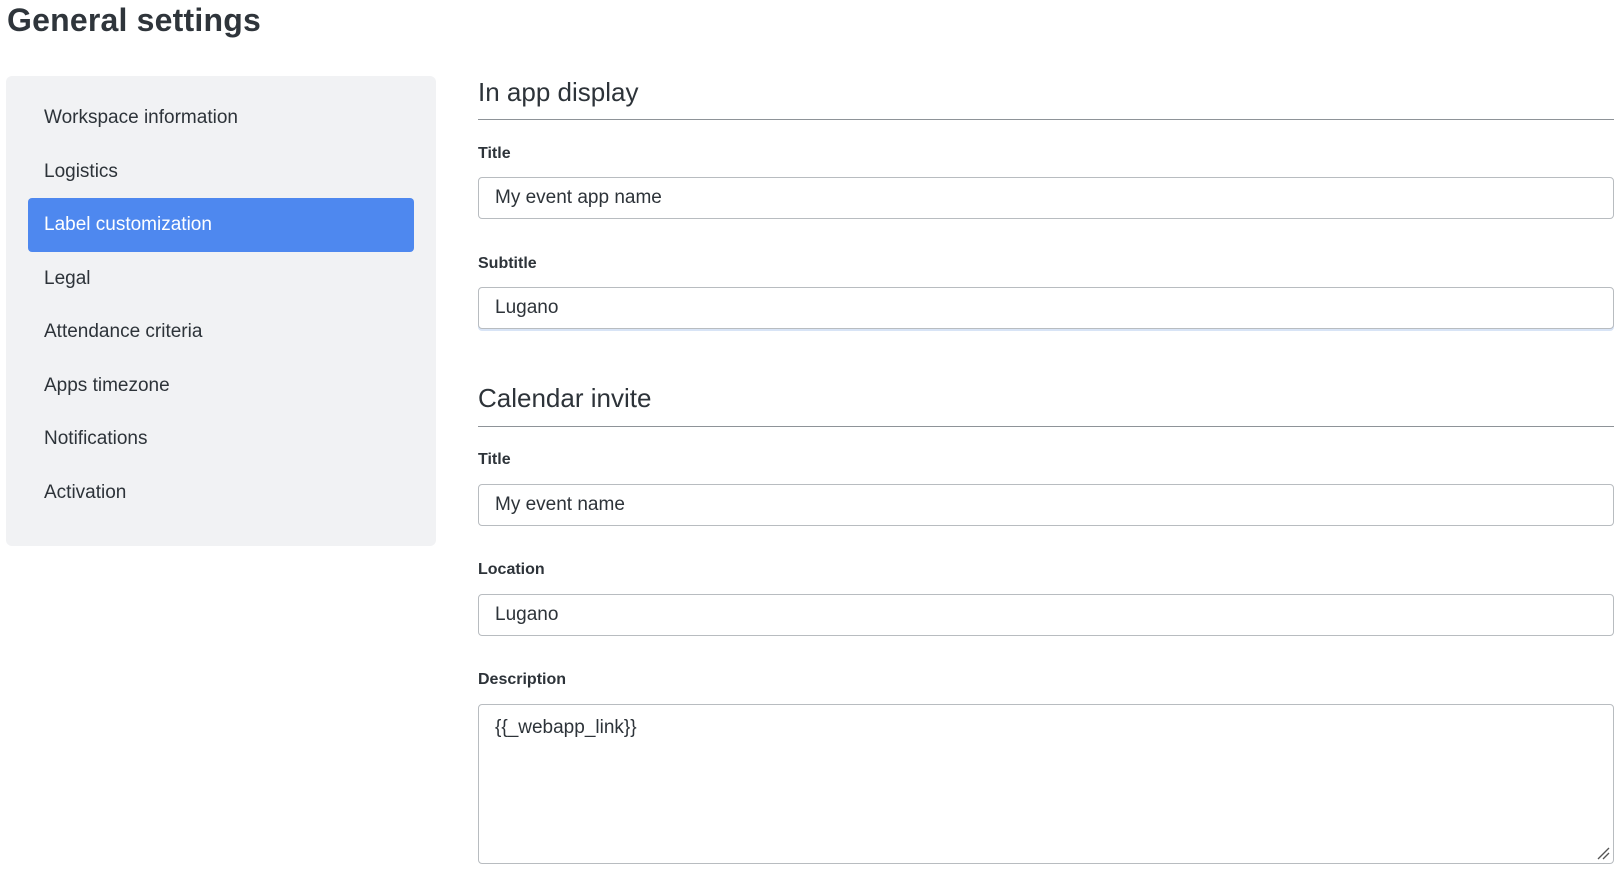 The height and width of the screenshot is (874, 1620). I want to click on in-app-display-heading: In app display, so click(558, 92).